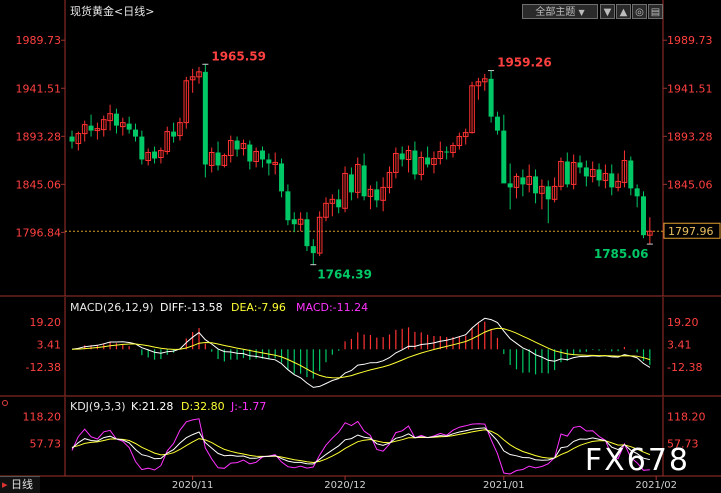 This screenshot has height=493, width=721. I want to click on kdj-tick-label-left: 57.73, so click(46, 443).